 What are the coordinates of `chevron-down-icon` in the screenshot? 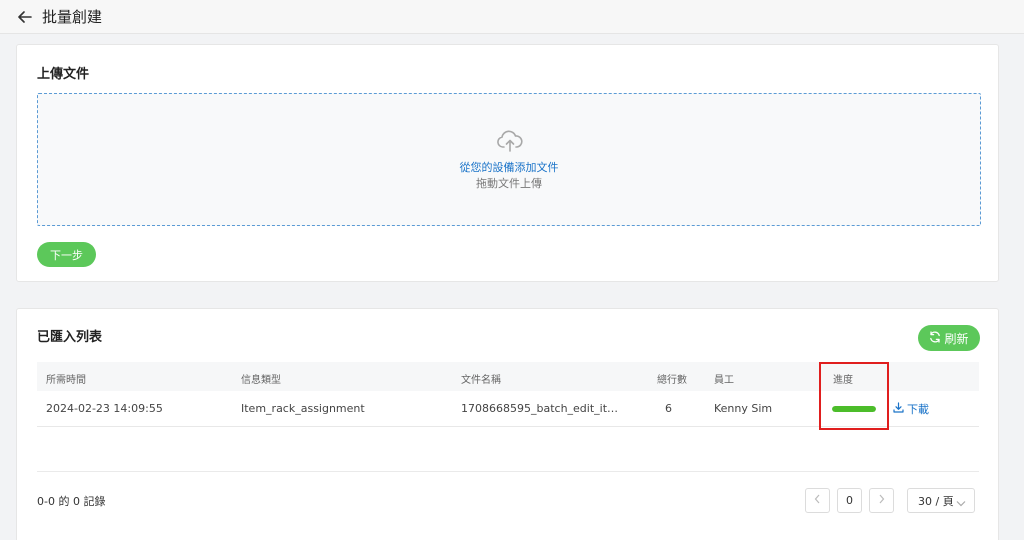 It's located at (961, 503).